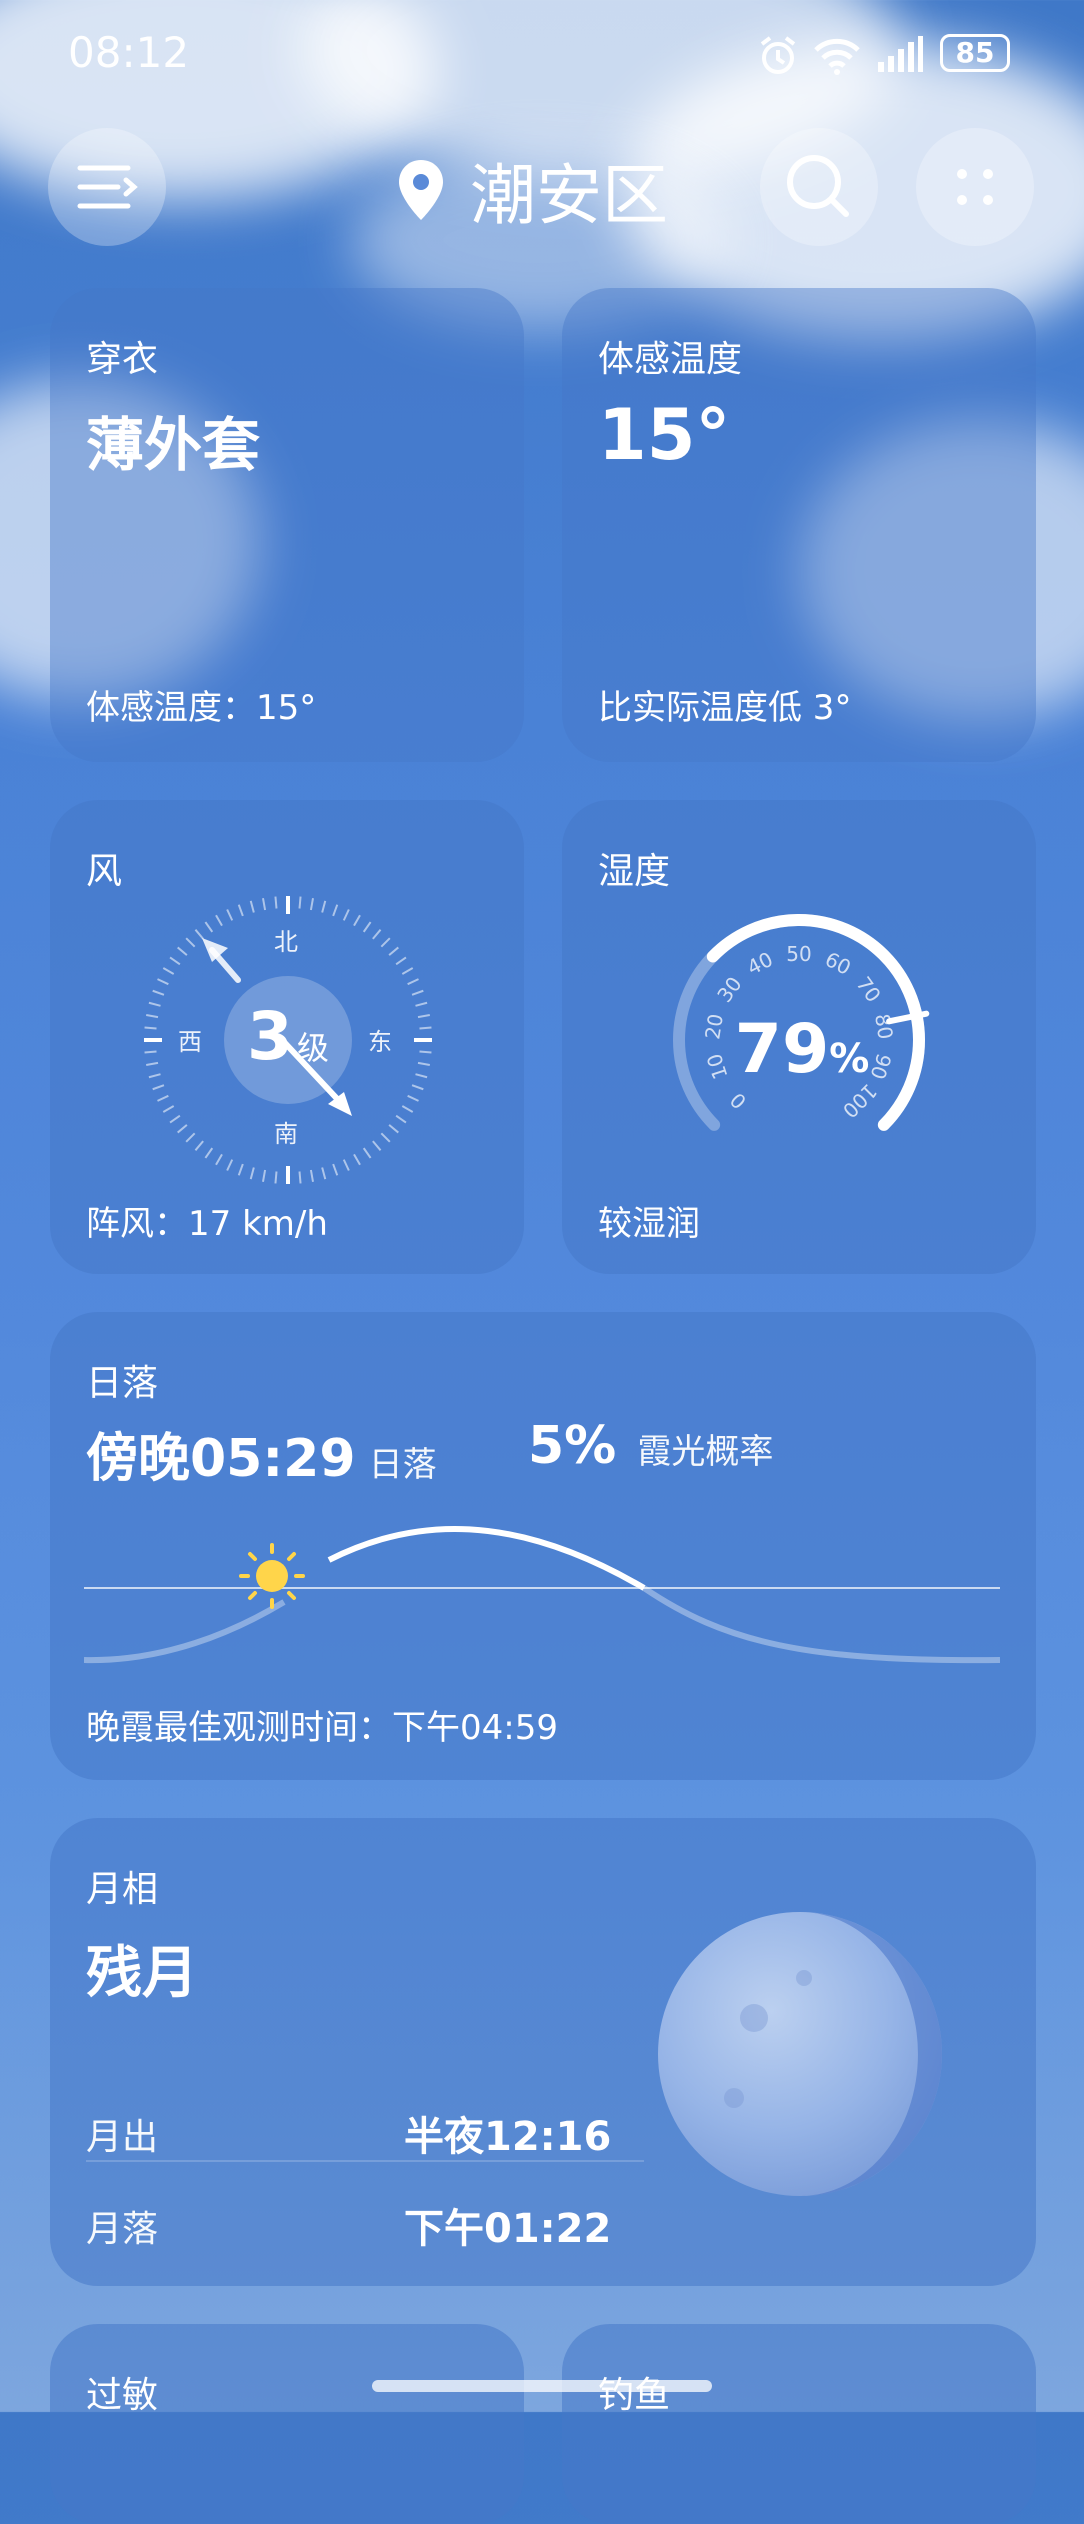 Image resolution: width=1084 pixels, height=2524 pixels. Describe the element at coordinates (201, 708) in the screenshot. I see `clothing-note: 体感温度：15°` at that location.